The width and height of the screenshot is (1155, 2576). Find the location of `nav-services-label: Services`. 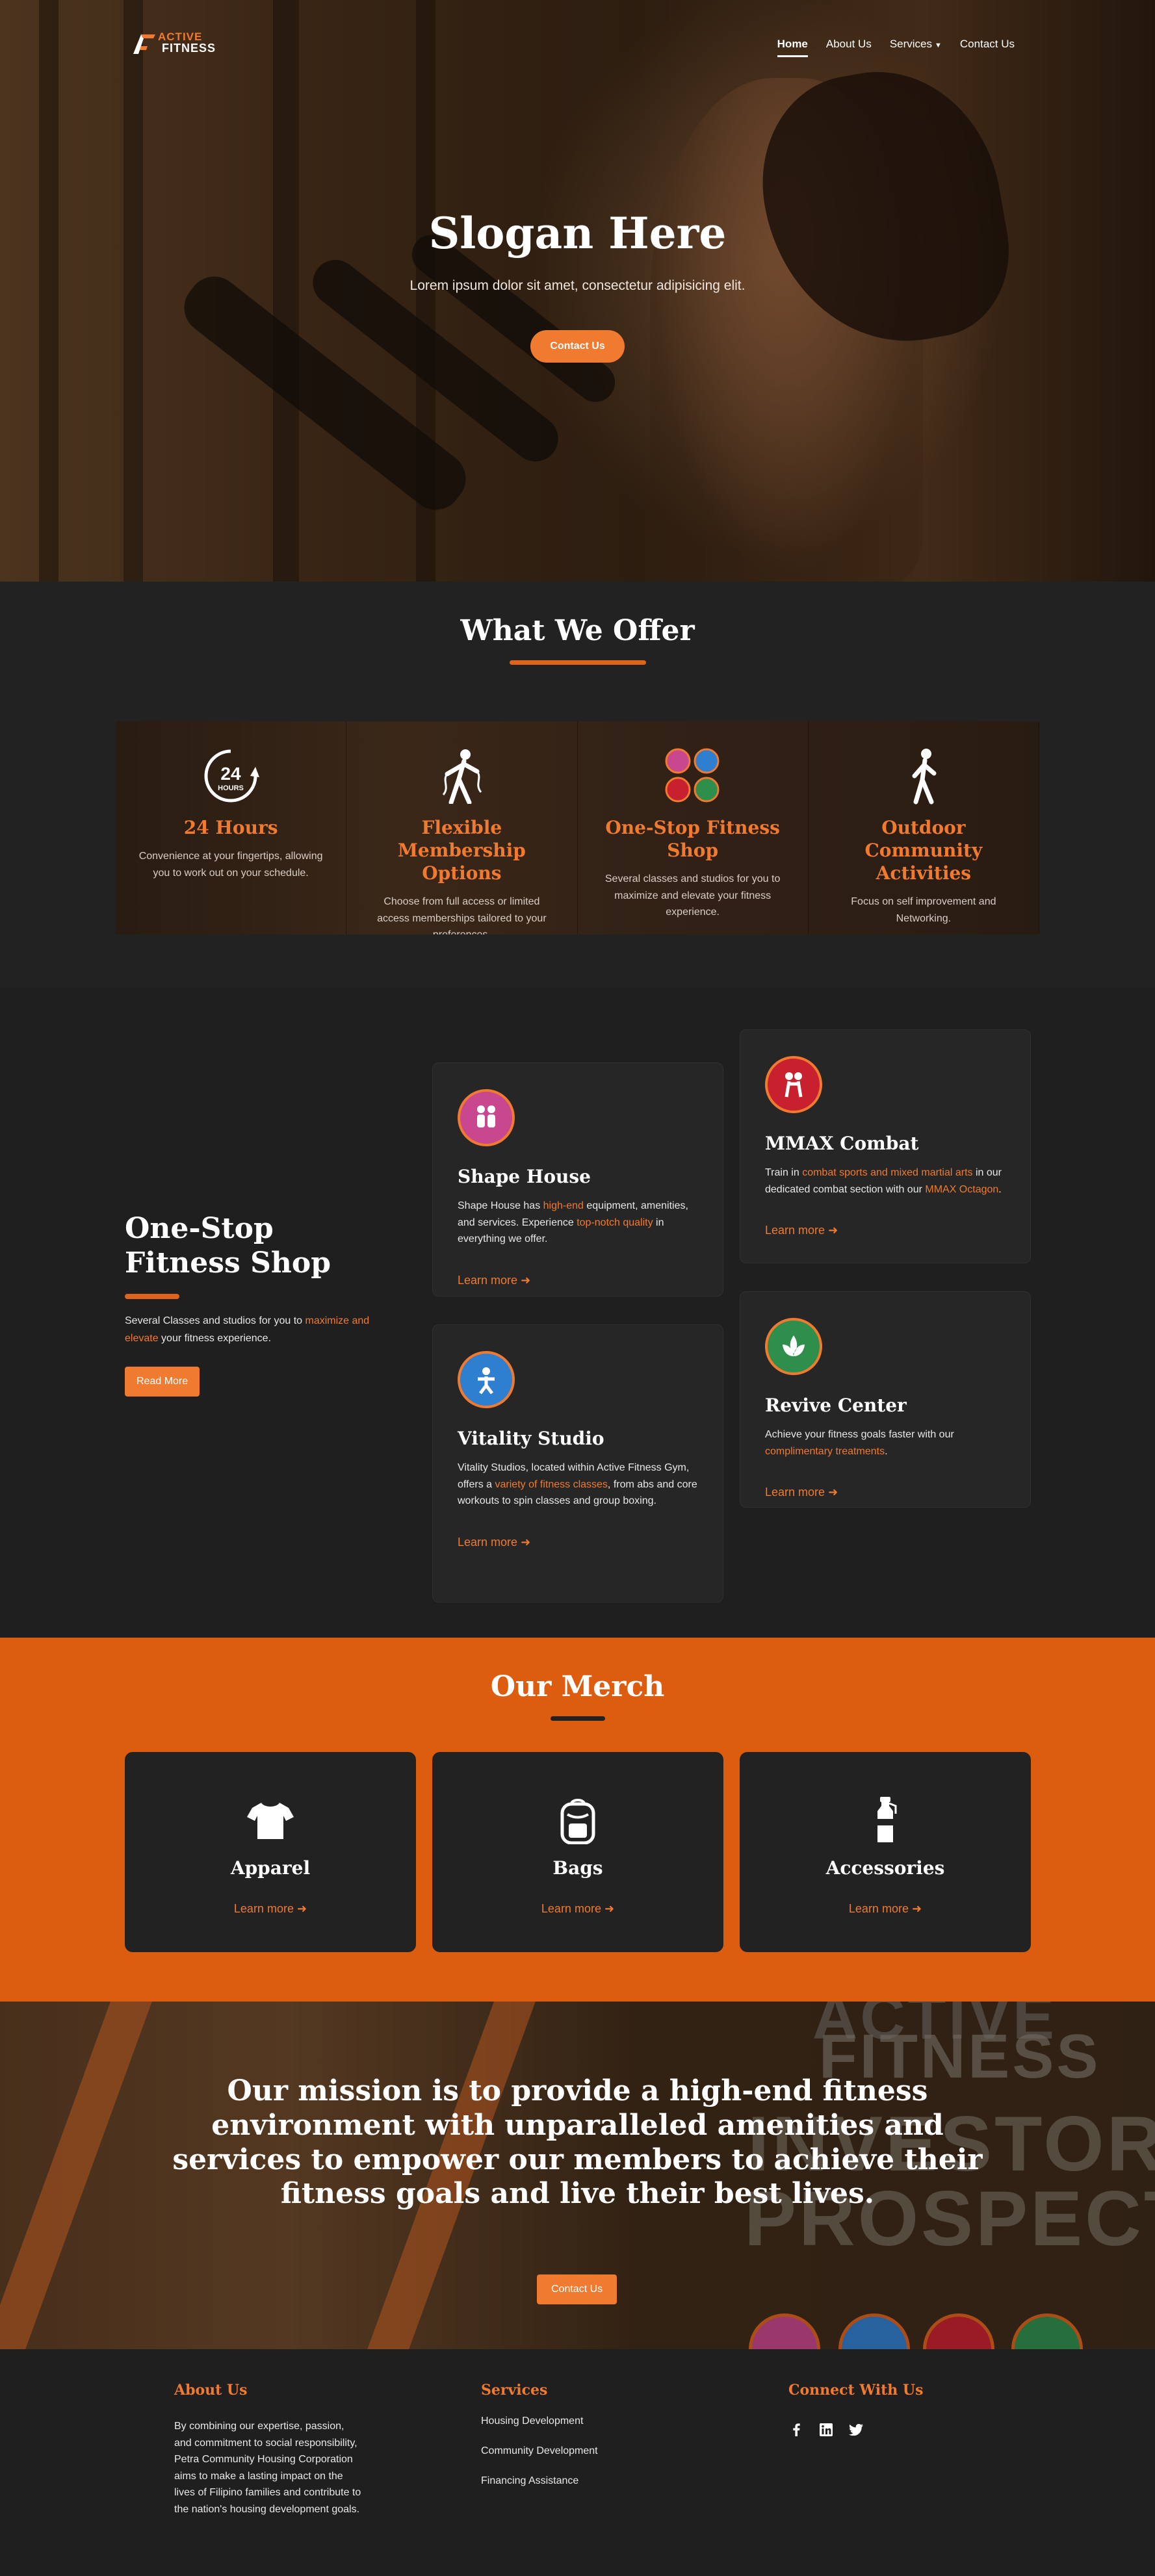

nav-services-label: Services is located at coordinates (911, 44).